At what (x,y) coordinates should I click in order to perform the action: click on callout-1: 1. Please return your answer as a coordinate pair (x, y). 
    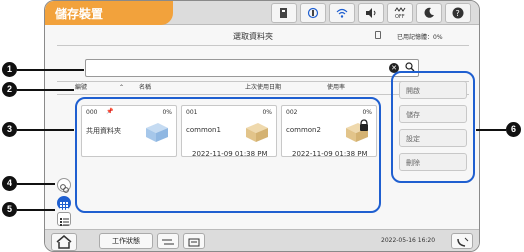
    Looking at the image, I should click on (9, 69).